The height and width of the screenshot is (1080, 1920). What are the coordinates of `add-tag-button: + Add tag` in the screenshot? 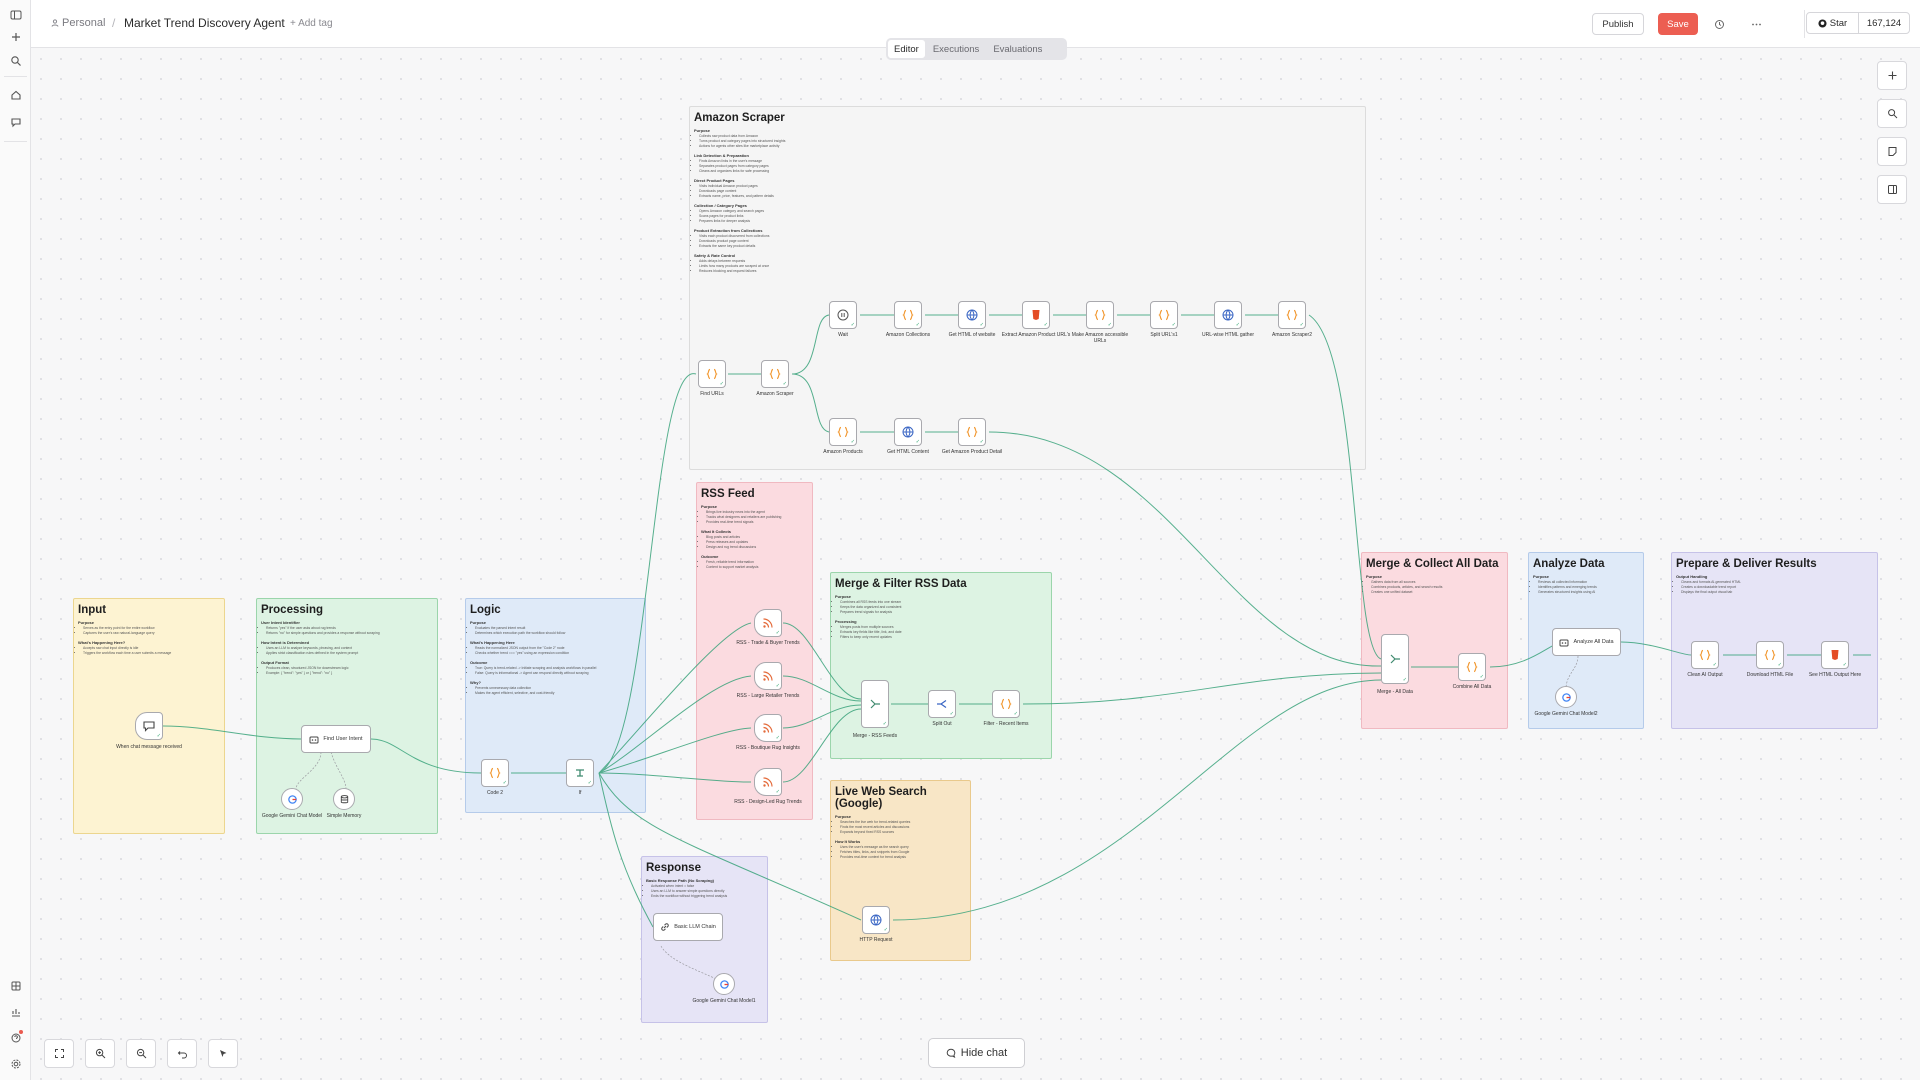 It's located at (311, 23).